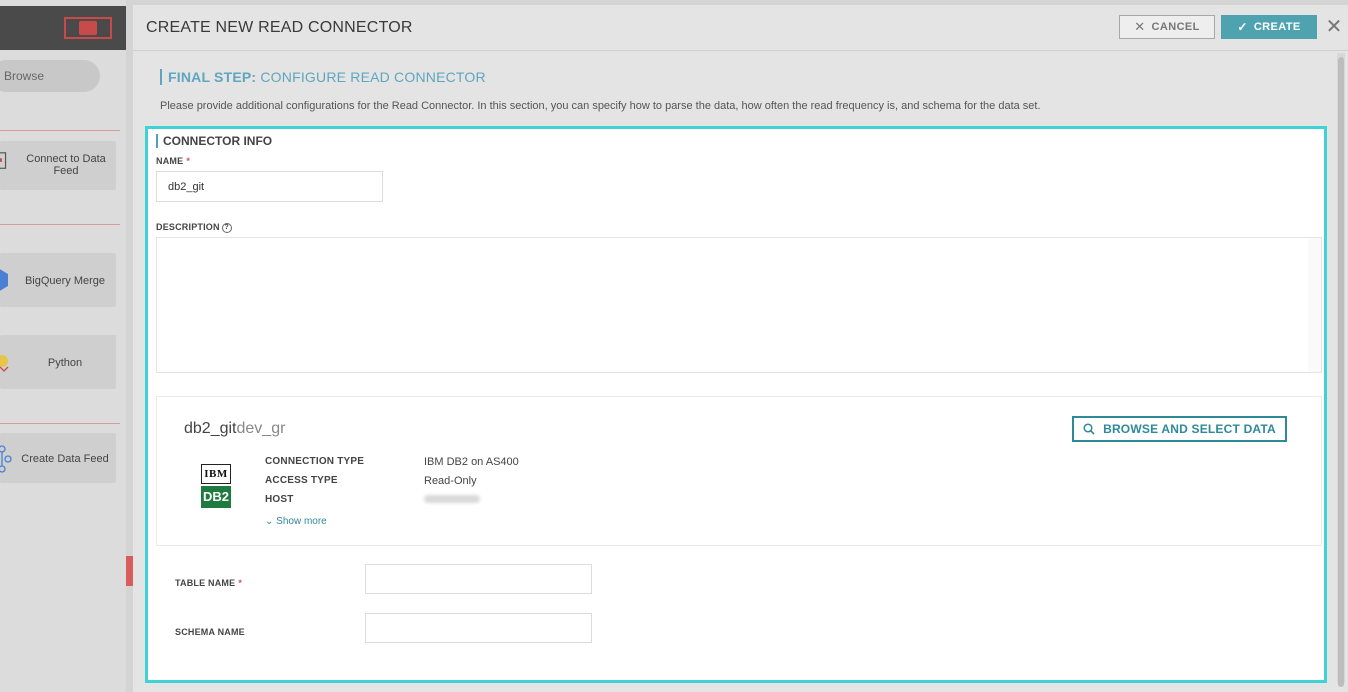 This screenshot has width=1348, height=692. What do you see at coordinates (471, 462) in the screenshot?
I see `connection-type-value: IBM DB2 on AS400` at bounding box center [471, 462].